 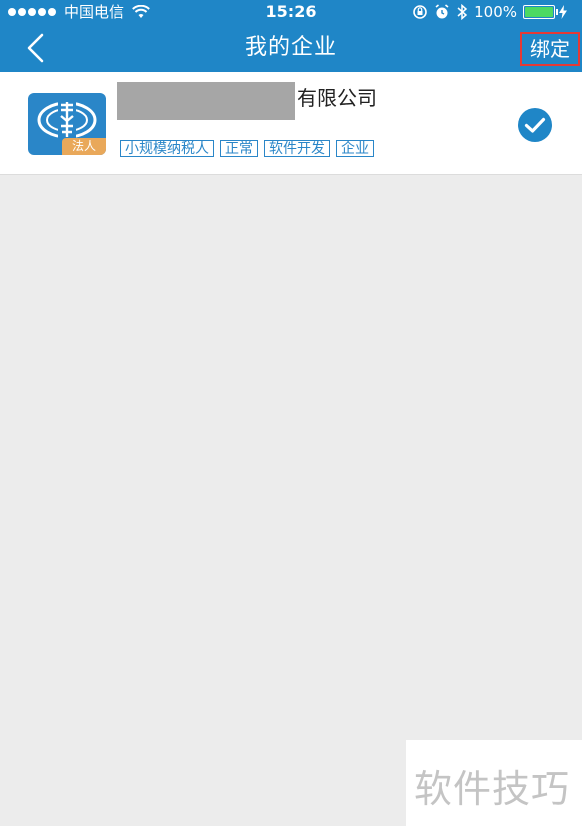 What do you see at coordinates (239, 148) in the screenshot?
I see `tag-status: 正常` at bounding box center [239, 148].